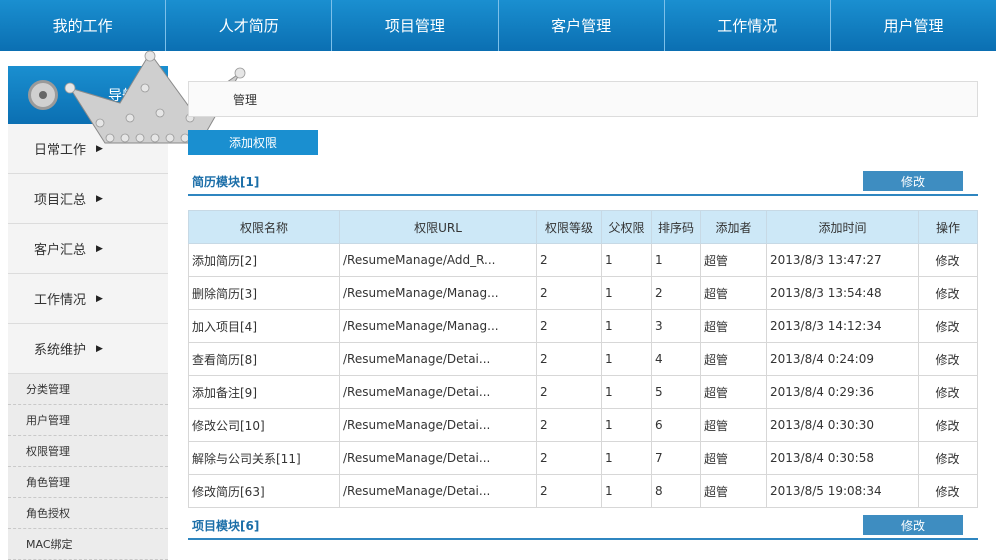 Image resolution: width=996 pixels, height=560 pixels. What do you see at coordinates (583, 526) in the screenshot?
I see `module-header-project: 项目模块[6] 修改` at bounding box center [583, 526].